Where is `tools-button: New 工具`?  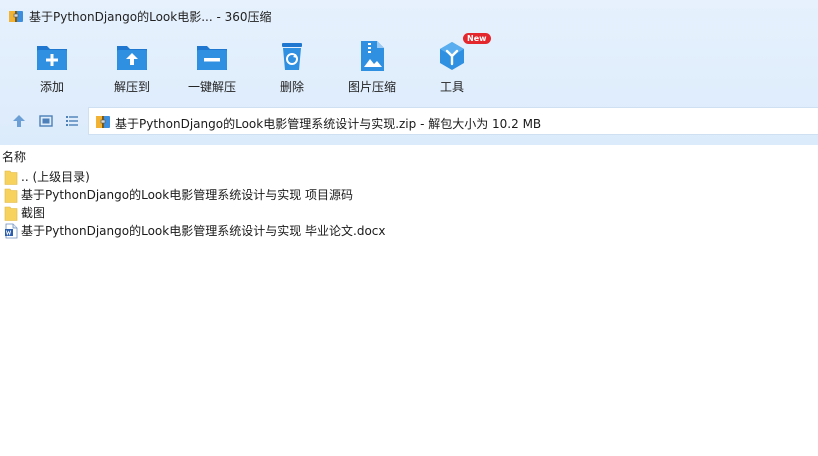 tools-button: New 工具 is located at coordinates (452, 65).